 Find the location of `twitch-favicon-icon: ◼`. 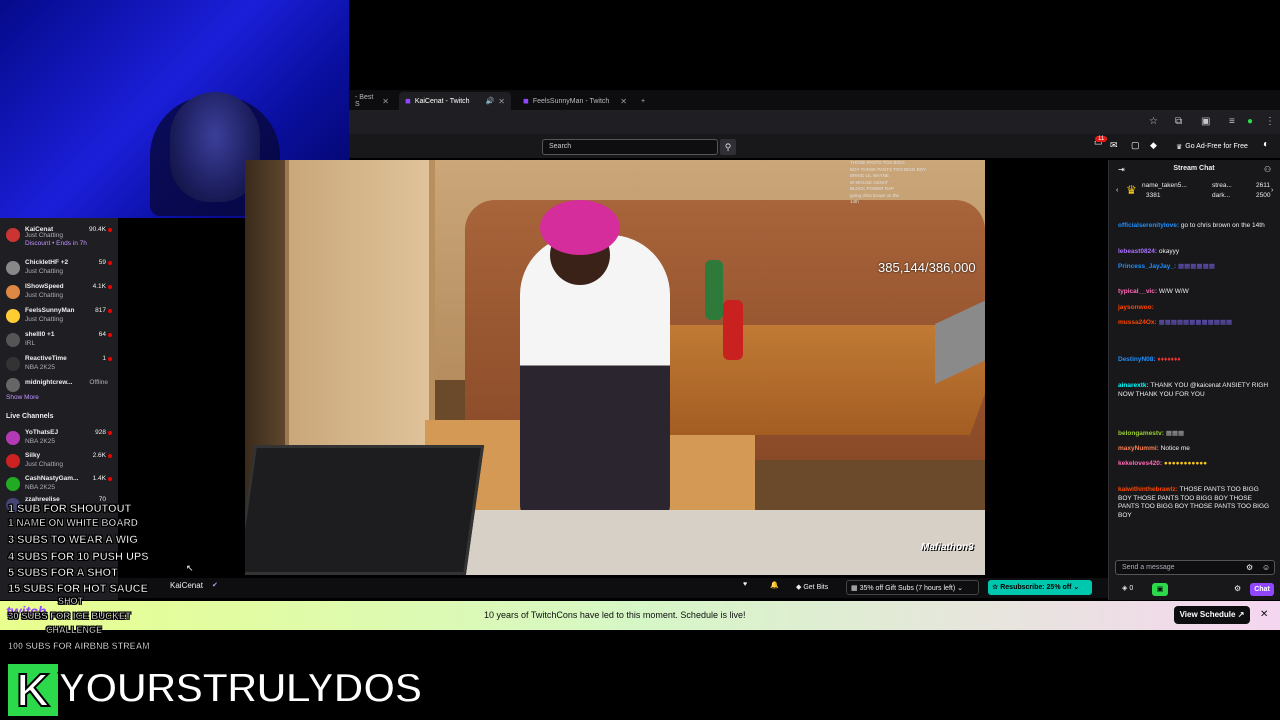

twitch-favicon-icon: ◼ is located at coordinates (408, 101).